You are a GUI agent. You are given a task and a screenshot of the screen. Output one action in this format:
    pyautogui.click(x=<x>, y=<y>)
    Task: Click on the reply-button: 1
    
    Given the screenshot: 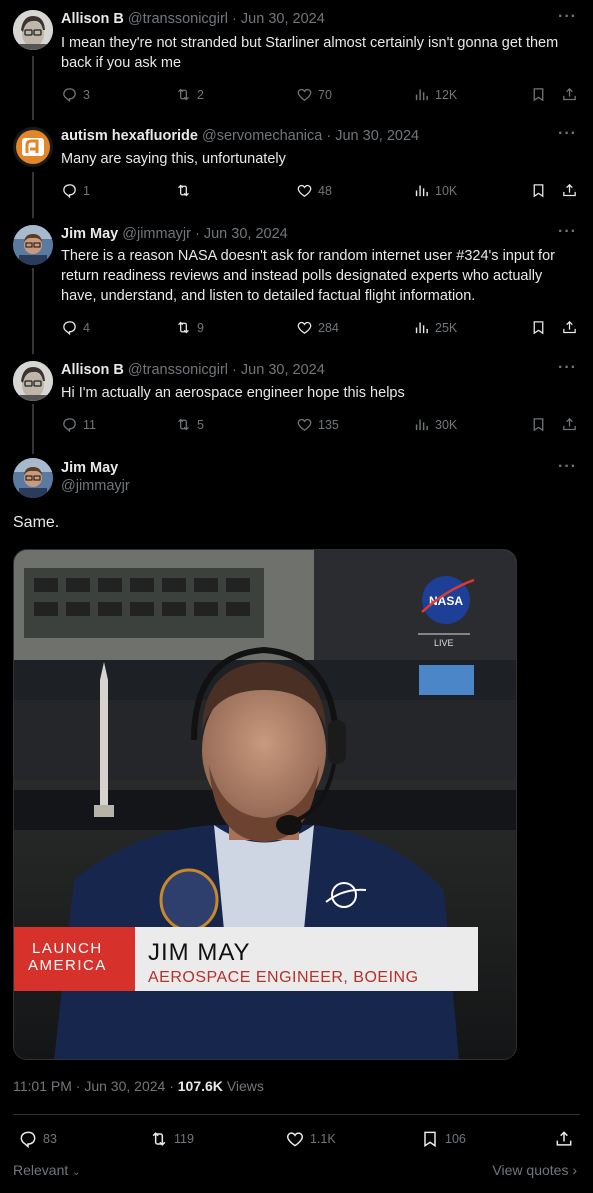 What is the action you would take?
    pyautogui.click(x=75, y=190)
    